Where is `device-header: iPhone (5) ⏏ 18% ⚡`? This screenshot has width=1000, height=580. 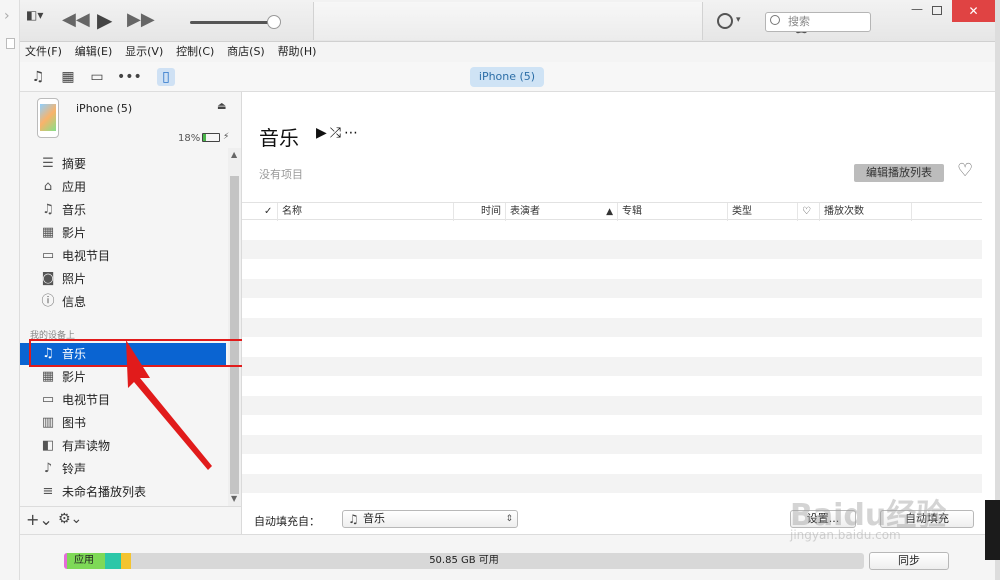
device-header: iPhone (5) ⏏ 18% ⚡ is located at coordinates (130, 120).